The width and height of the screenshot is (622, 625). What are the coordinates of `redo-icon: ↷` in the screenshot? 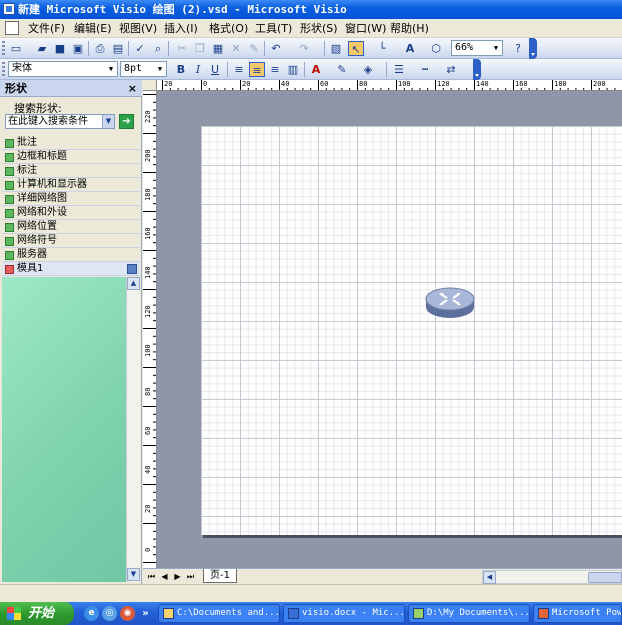 It's located at (304, 48).